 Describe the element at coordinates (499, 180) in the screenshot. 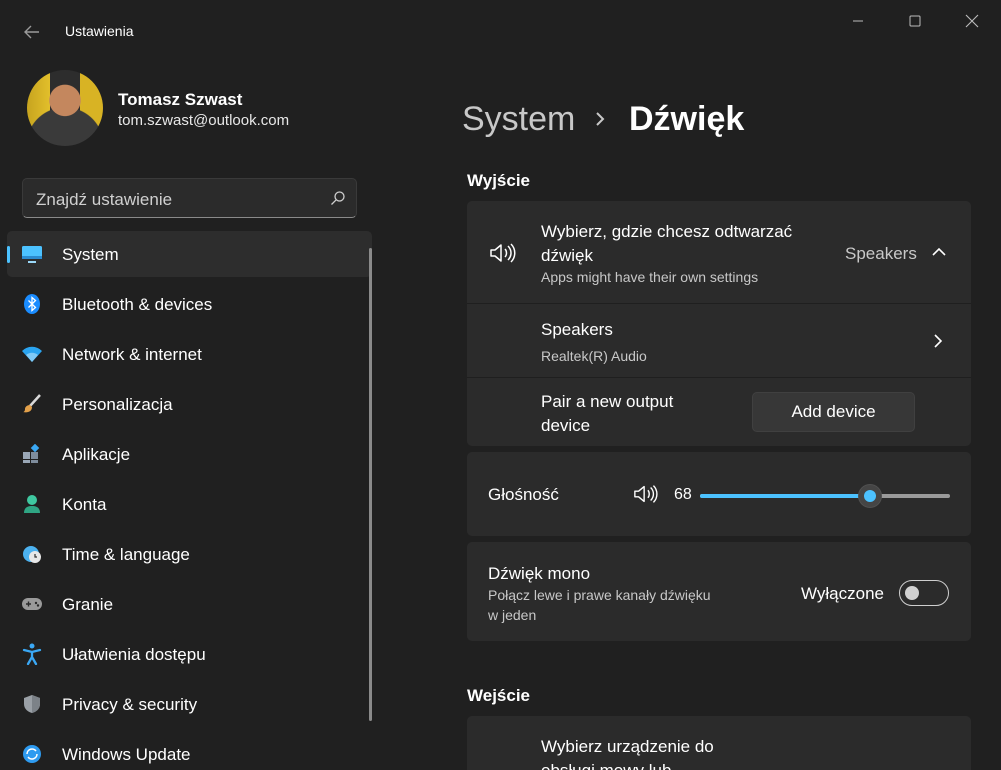

I see `output-section-title: Wyjście` at that location.